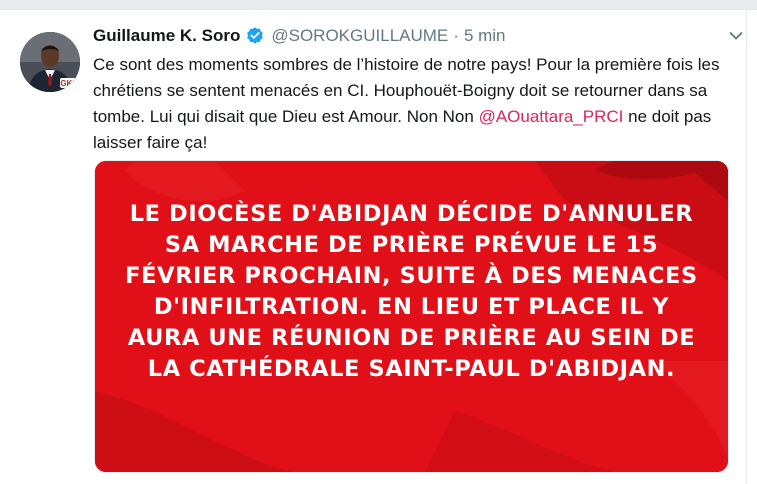  Describe the element at coordinates (746, 247) in the screenshot. I see `timeline-right-border` at that location.